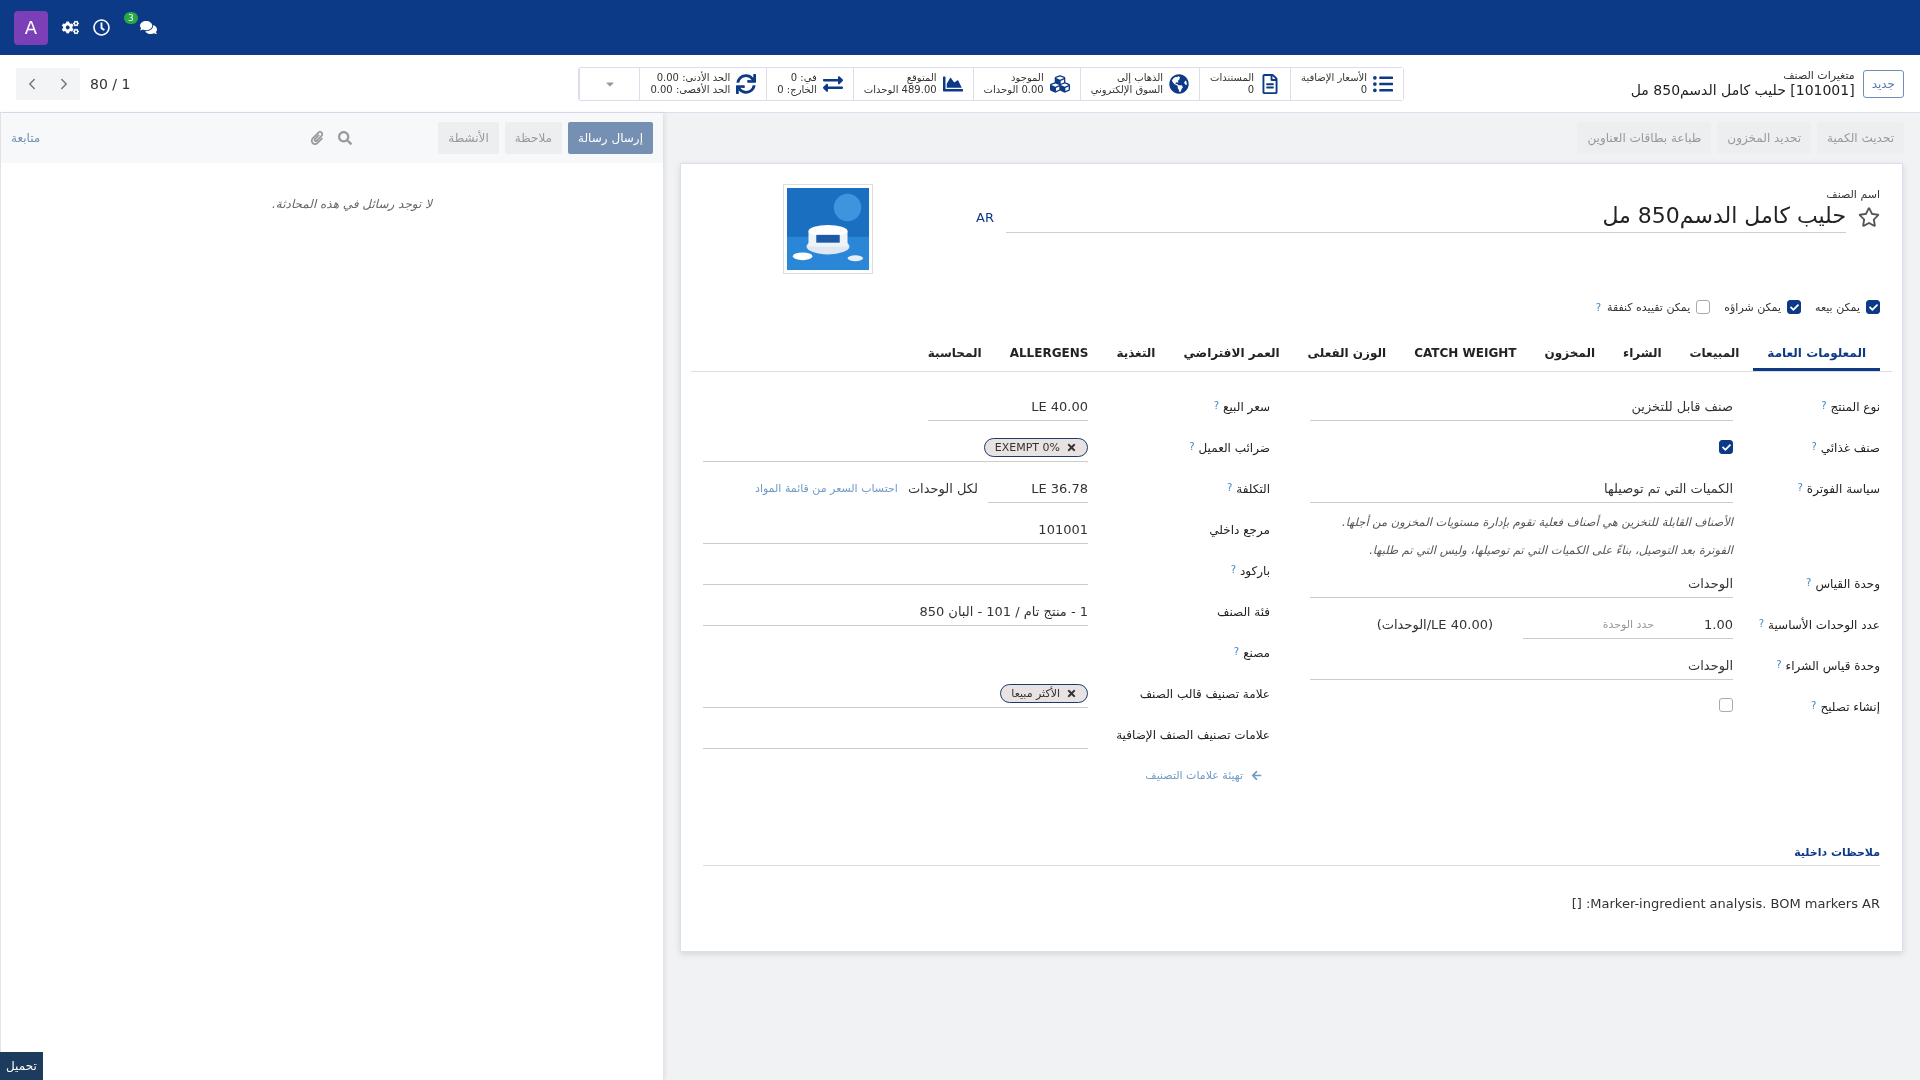  What do you see at coordinates (1291, 856) in the screenshot?
I see `section-heading: ملاحظات داخلية` at bounding box center [1291, 856].